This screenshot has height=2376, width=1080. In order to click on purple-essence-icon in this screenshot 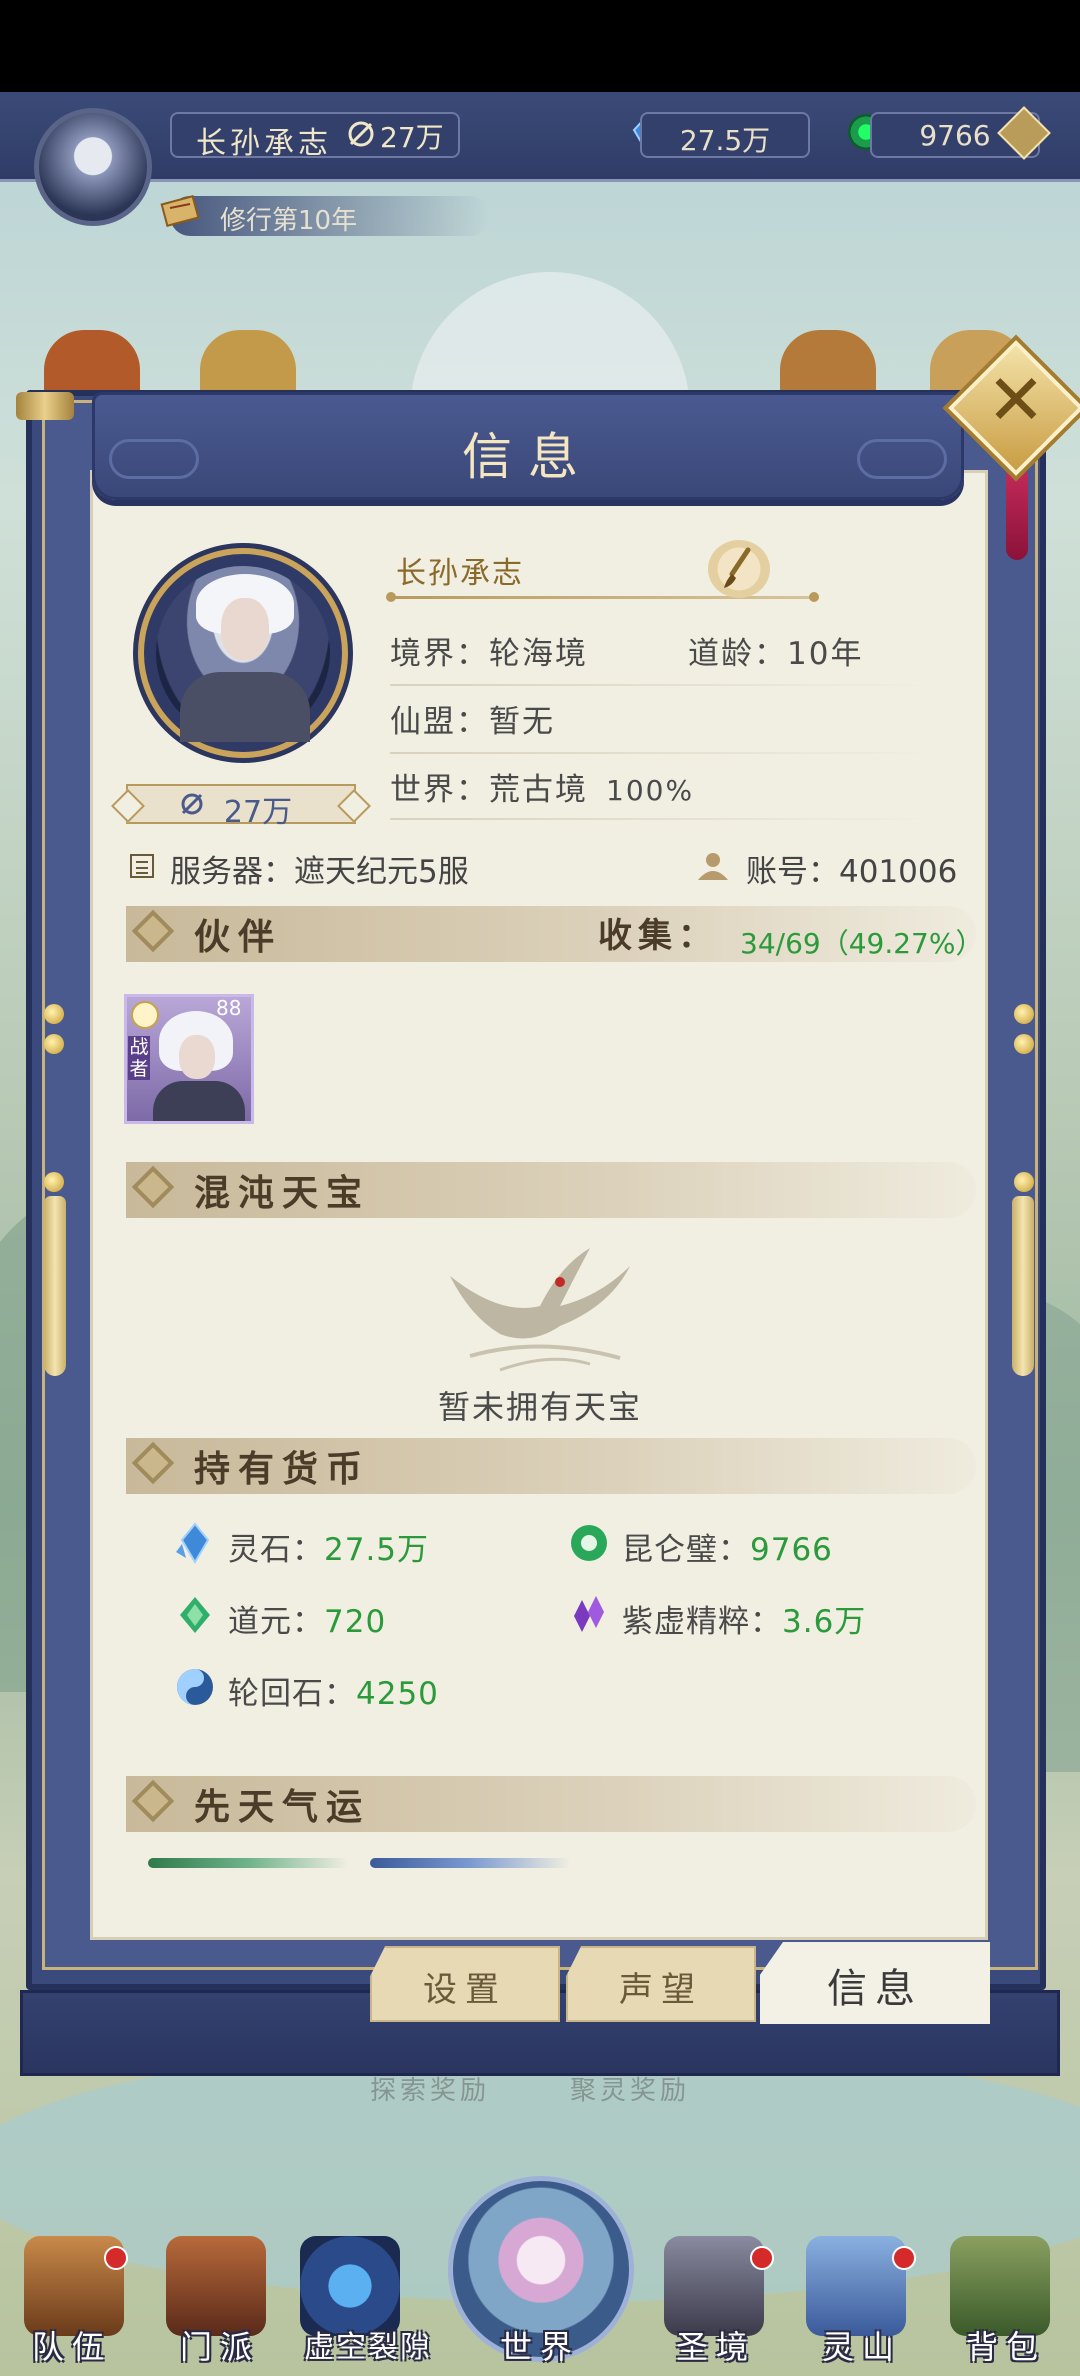, I will do `click(589, 1614)`.